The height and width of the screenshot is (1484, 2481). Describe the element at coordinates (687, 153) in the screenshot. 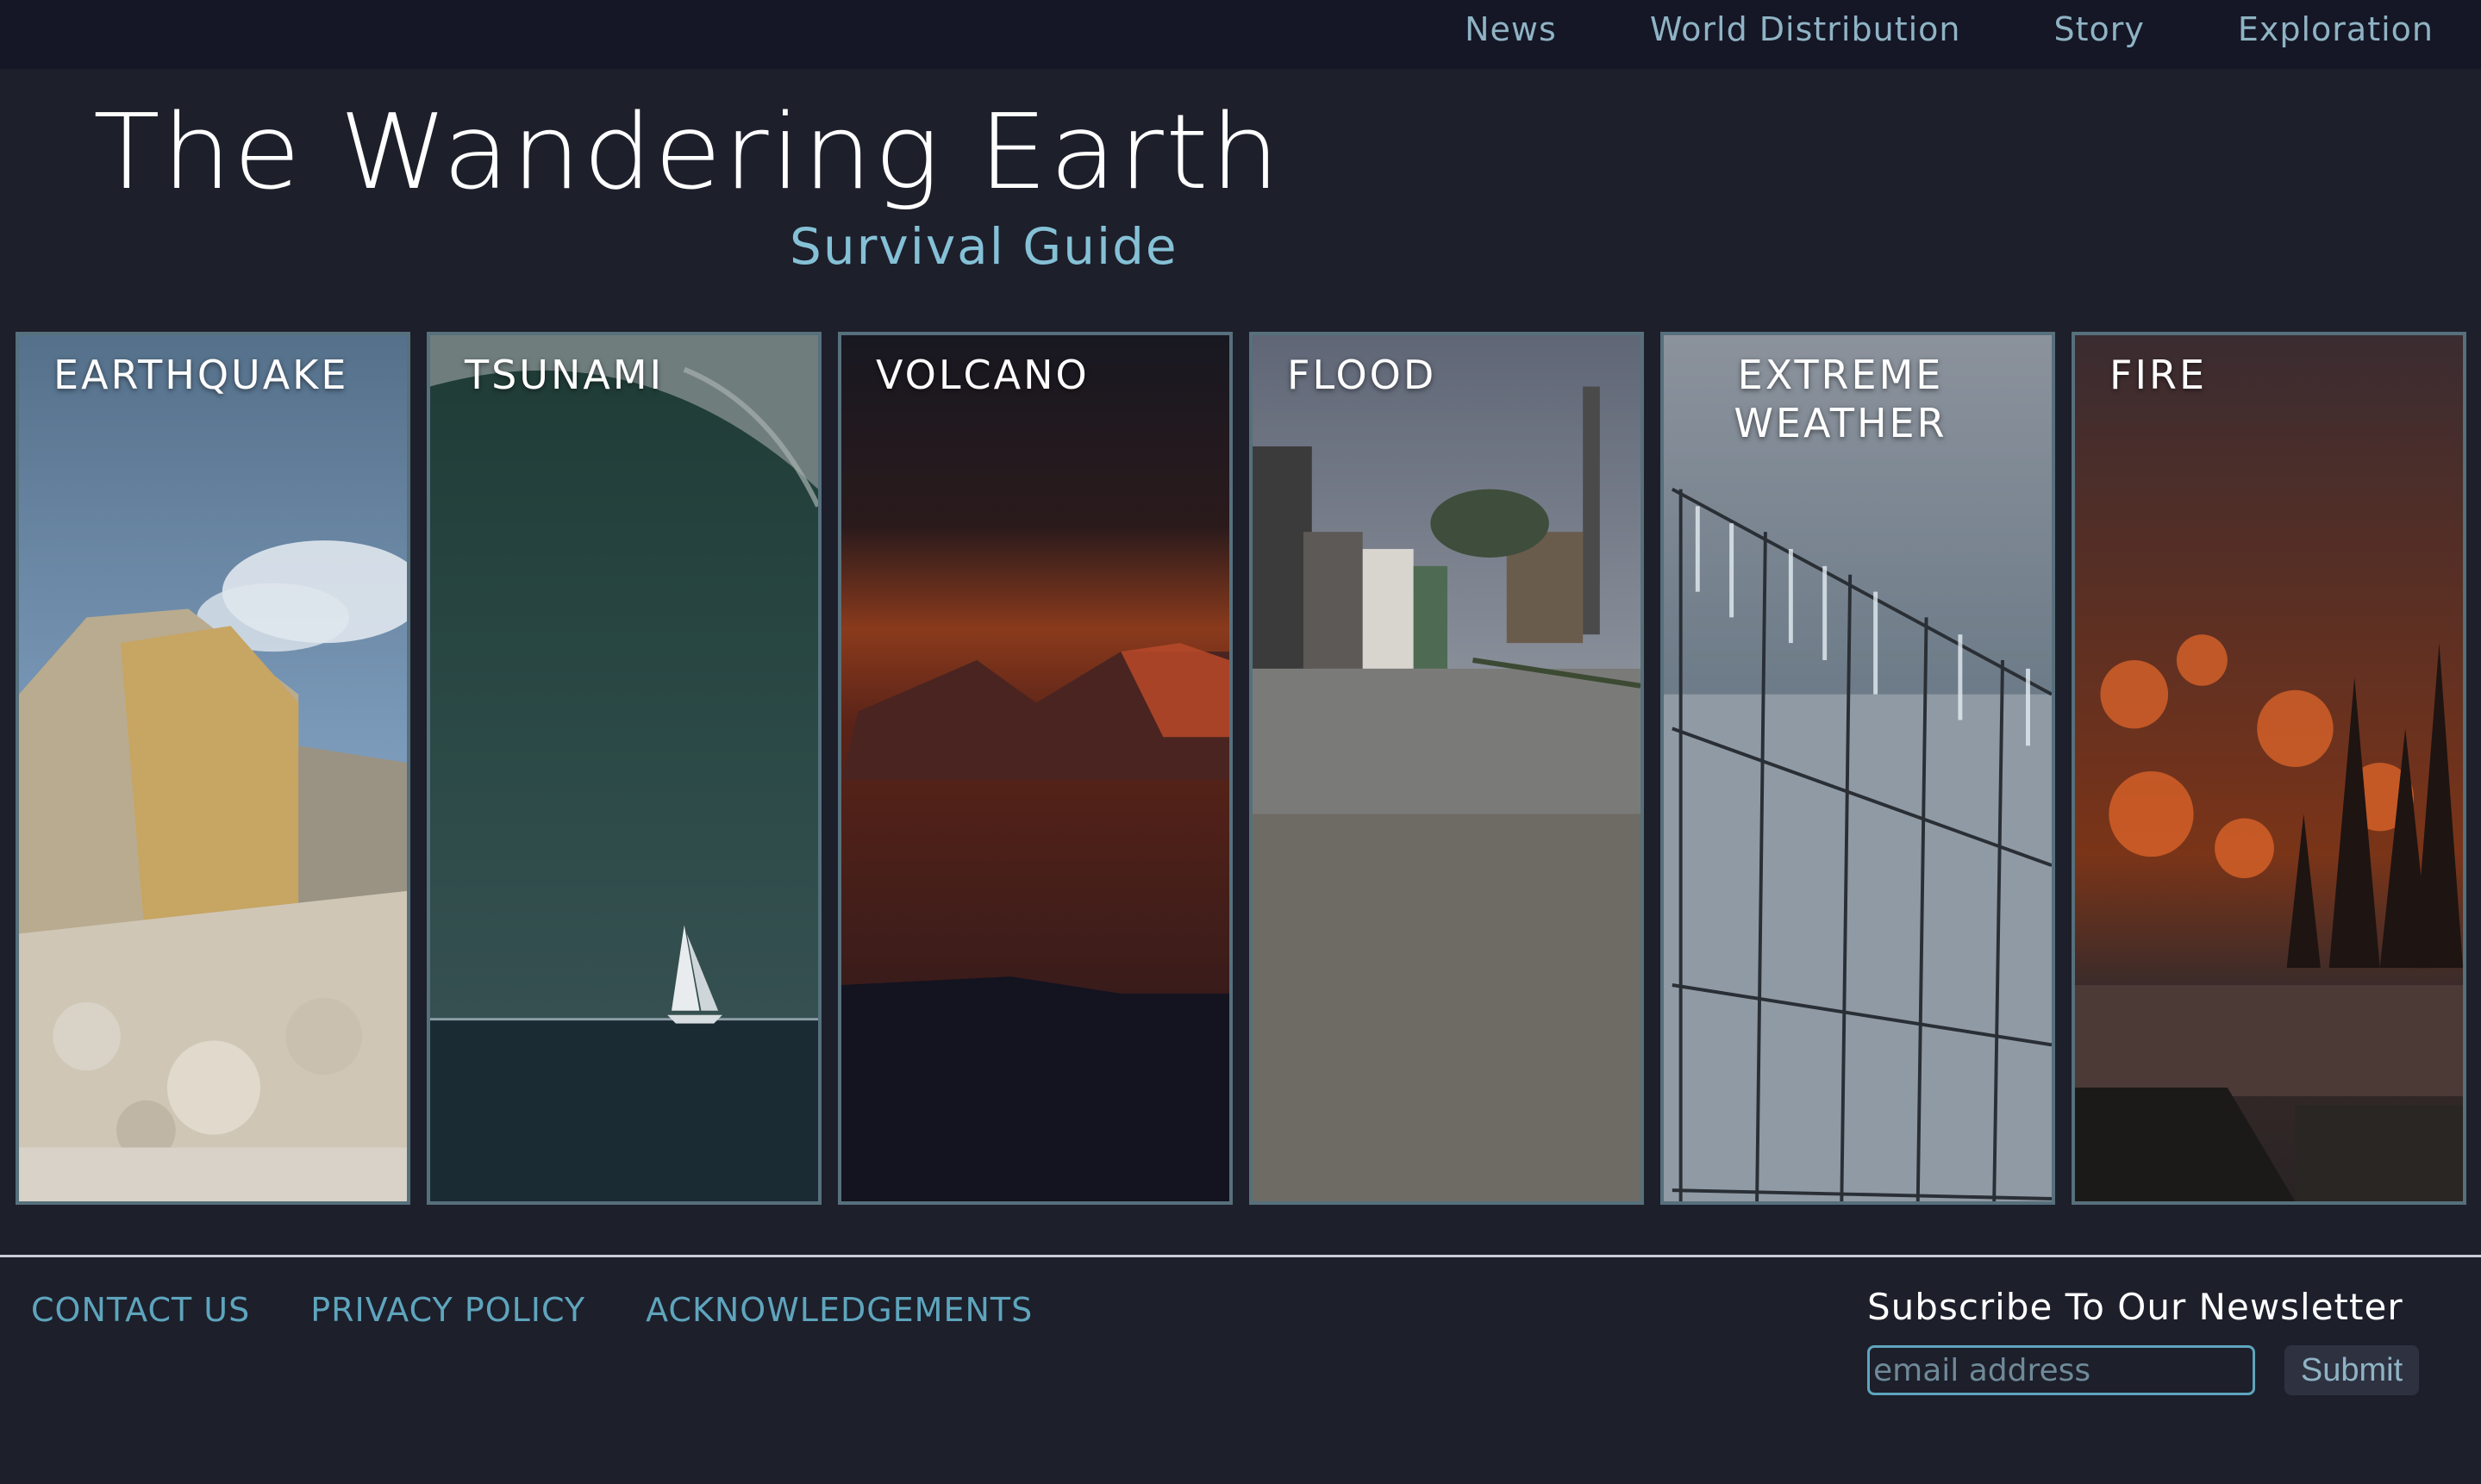

I see `page-title: The Wandering Earth` at that location.